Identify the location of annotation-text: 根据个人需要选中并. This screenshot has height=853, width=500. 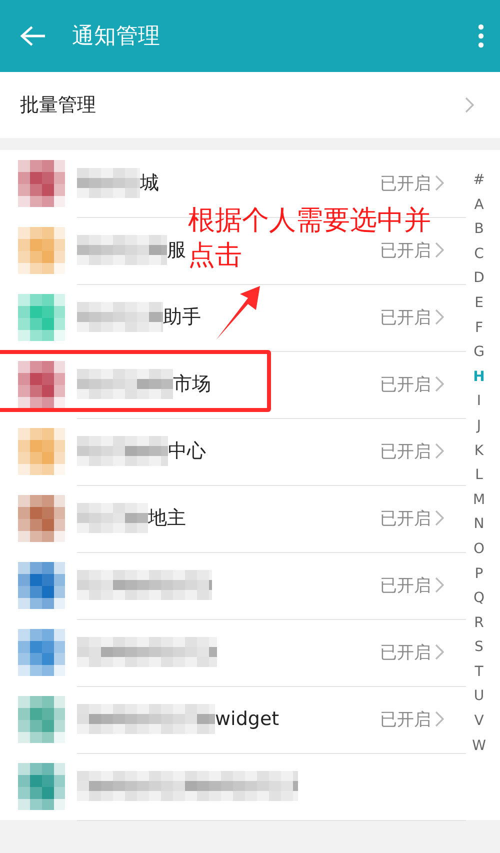
(309, 221).